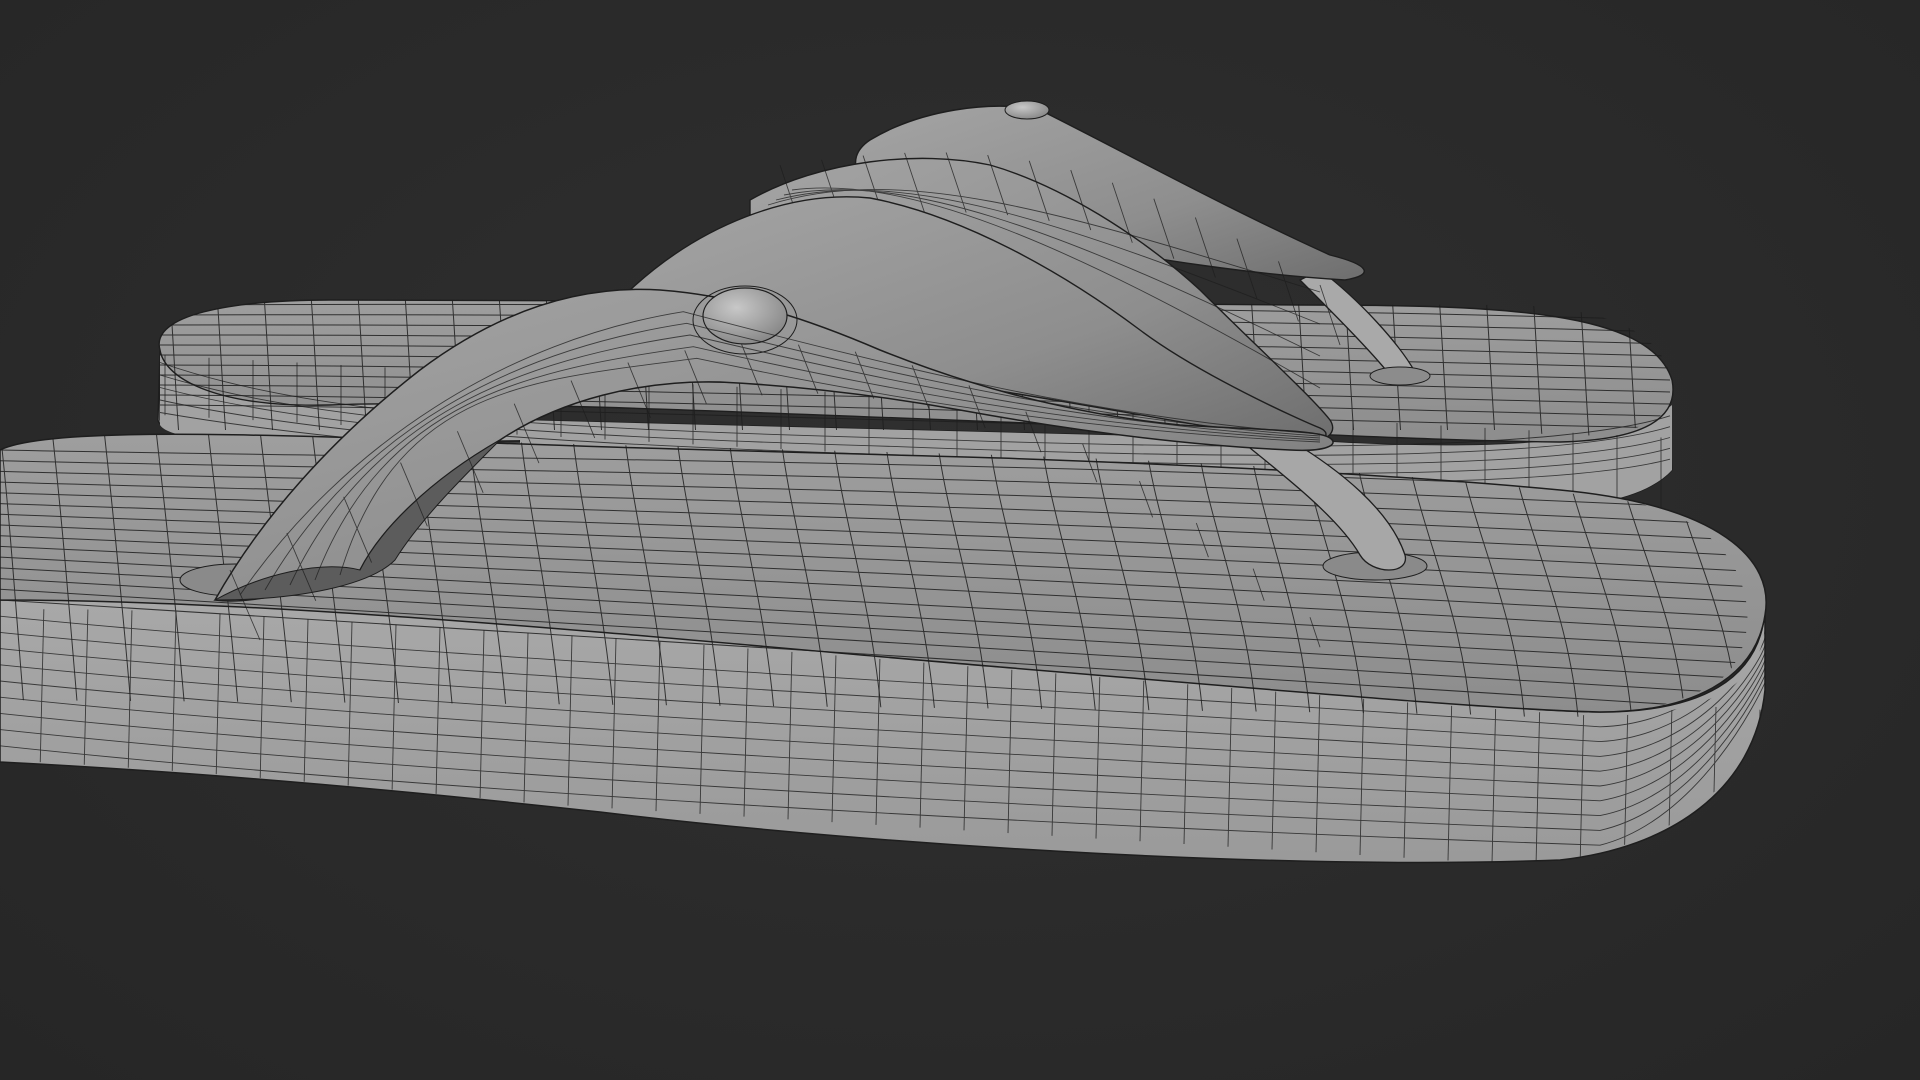 The height and width of the screenshot is (1080, 1920). Describe the element at coordinates (1400, 376) in the screenshot. I see `back-toe-hole` at that location.